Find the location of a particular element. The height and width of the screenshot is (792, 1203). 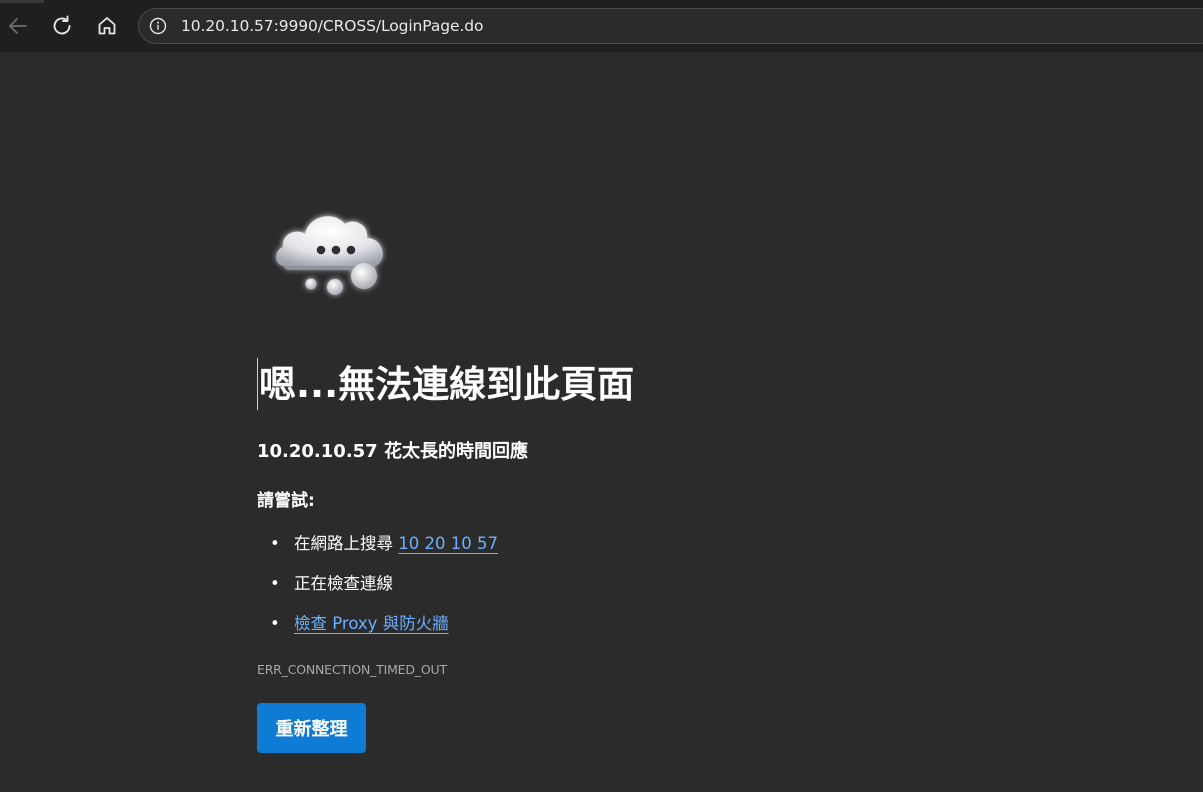

refresh-button: 重新整理 is located at coordinates (311, 728).